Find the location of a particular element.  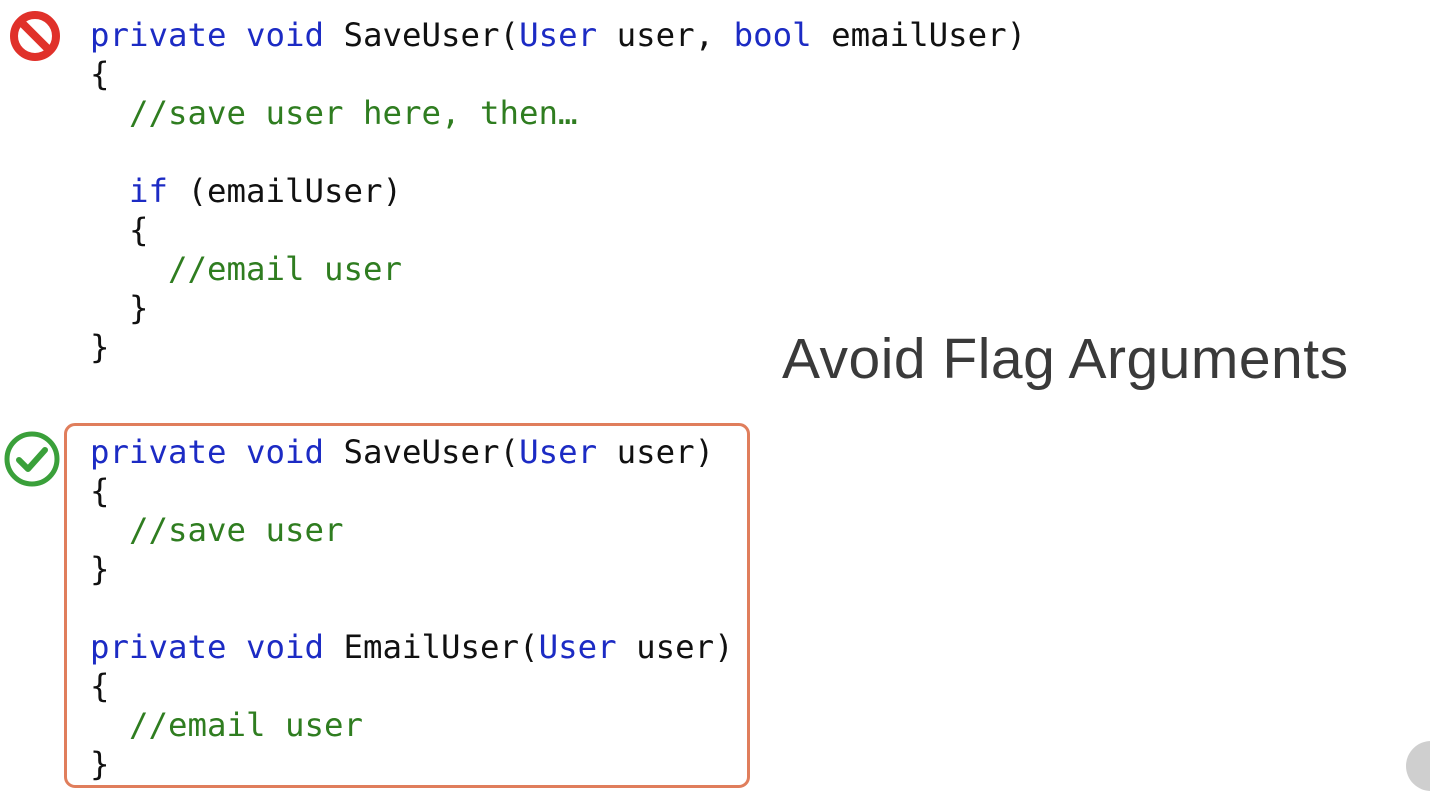

checkmark-circle-icon is located at coordinates (32, 461).